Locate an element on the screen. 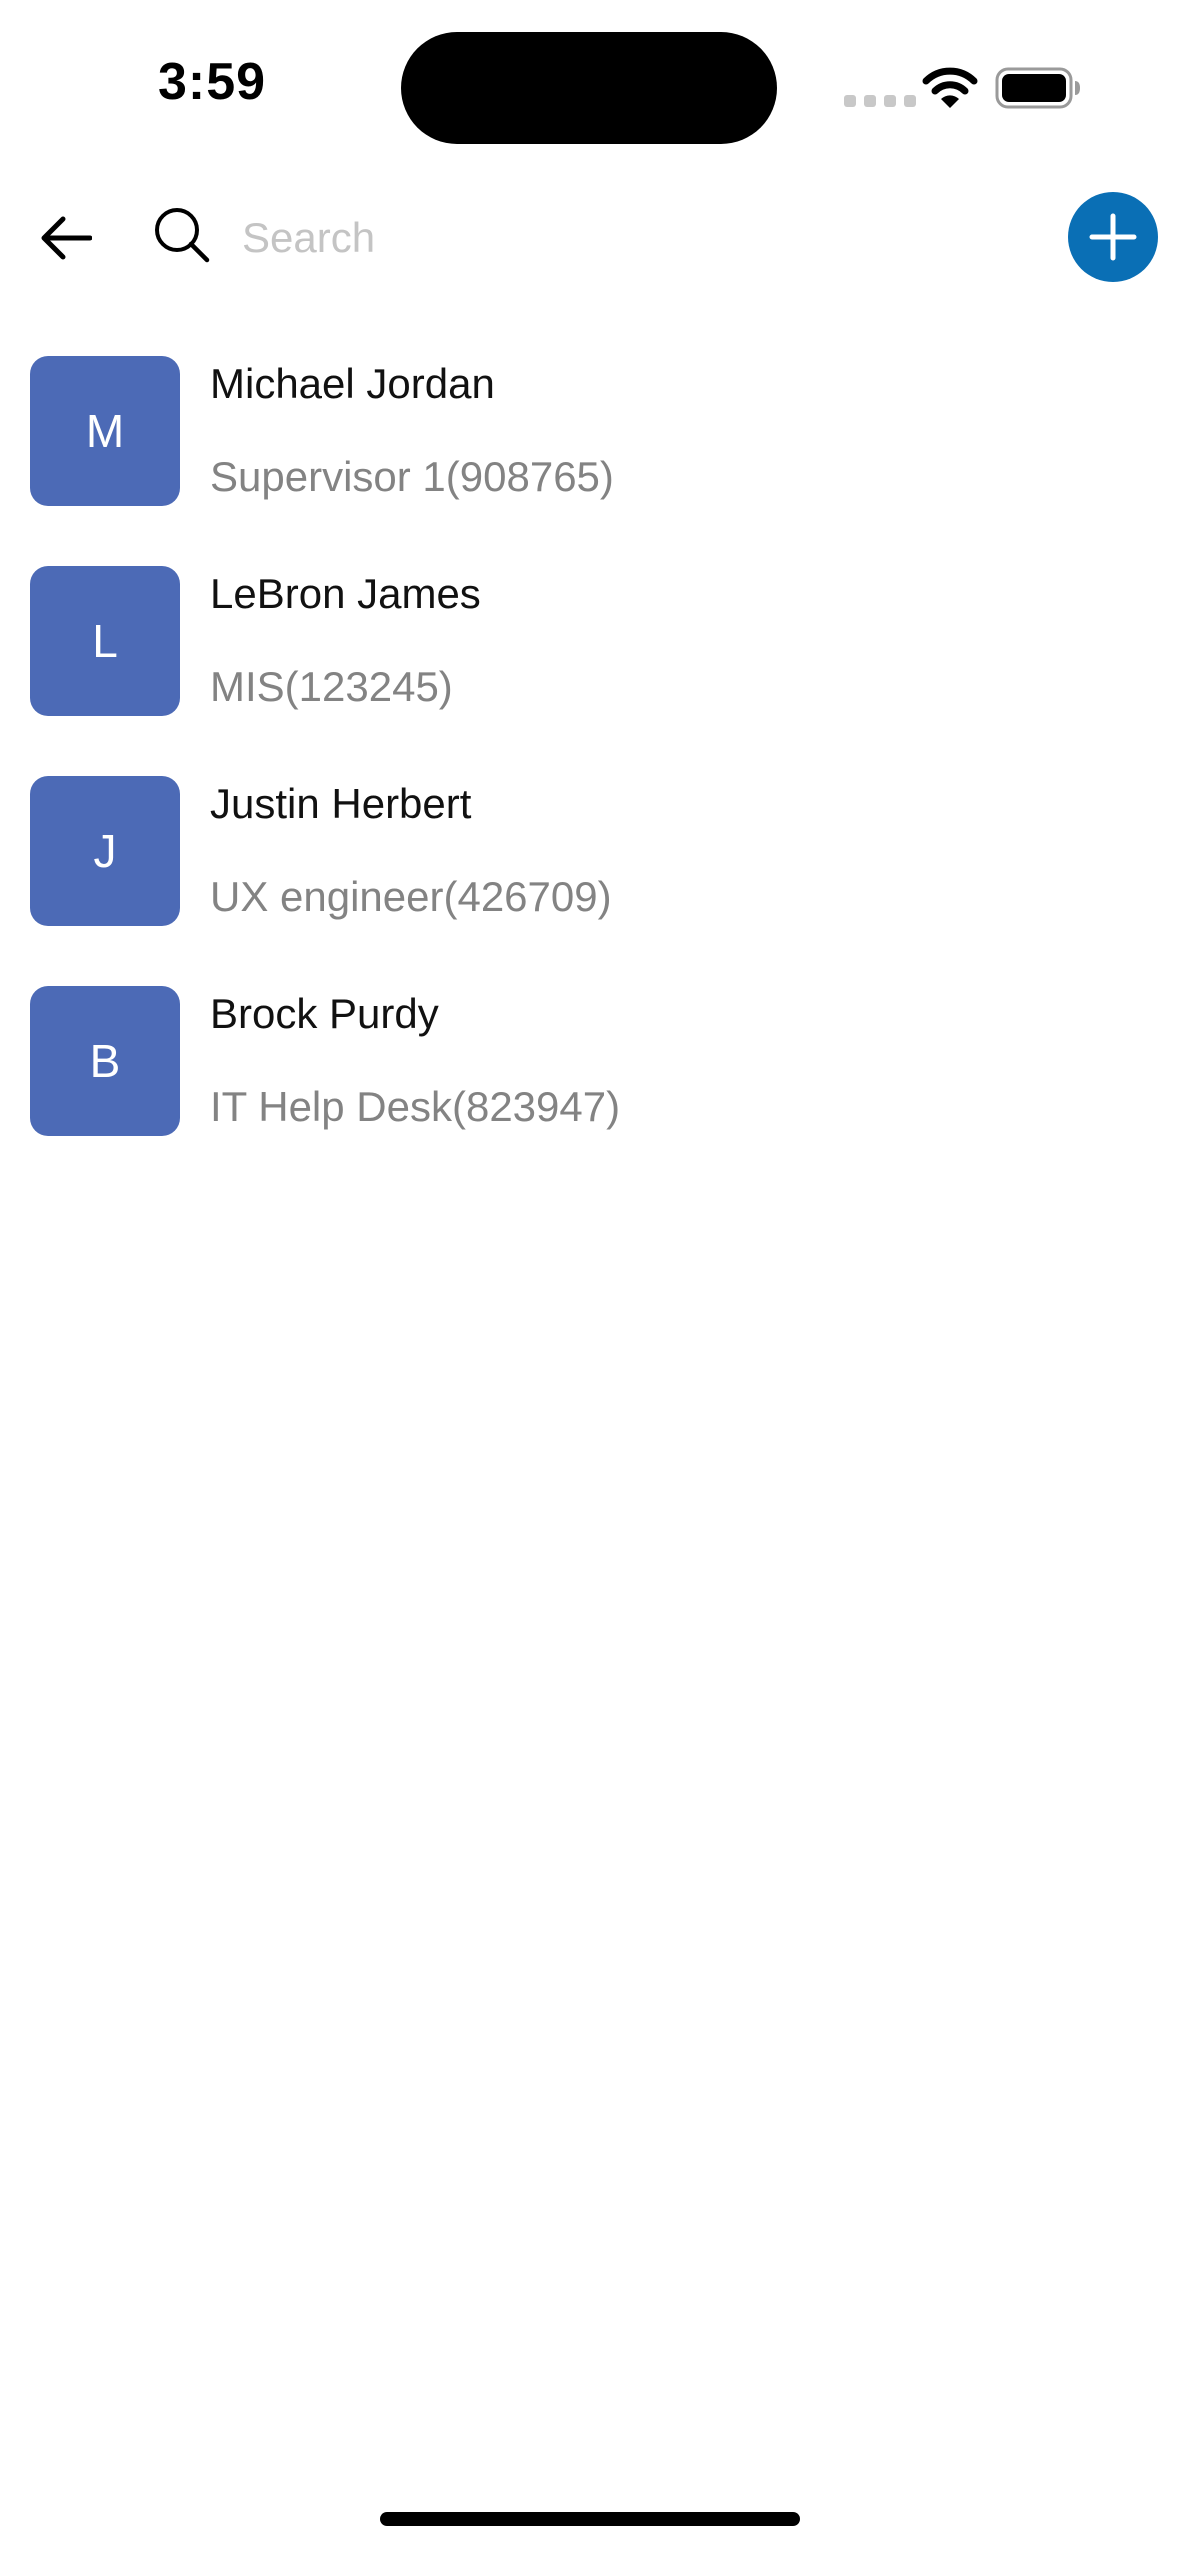  plus-icon is located at coordinates (1113, 237).